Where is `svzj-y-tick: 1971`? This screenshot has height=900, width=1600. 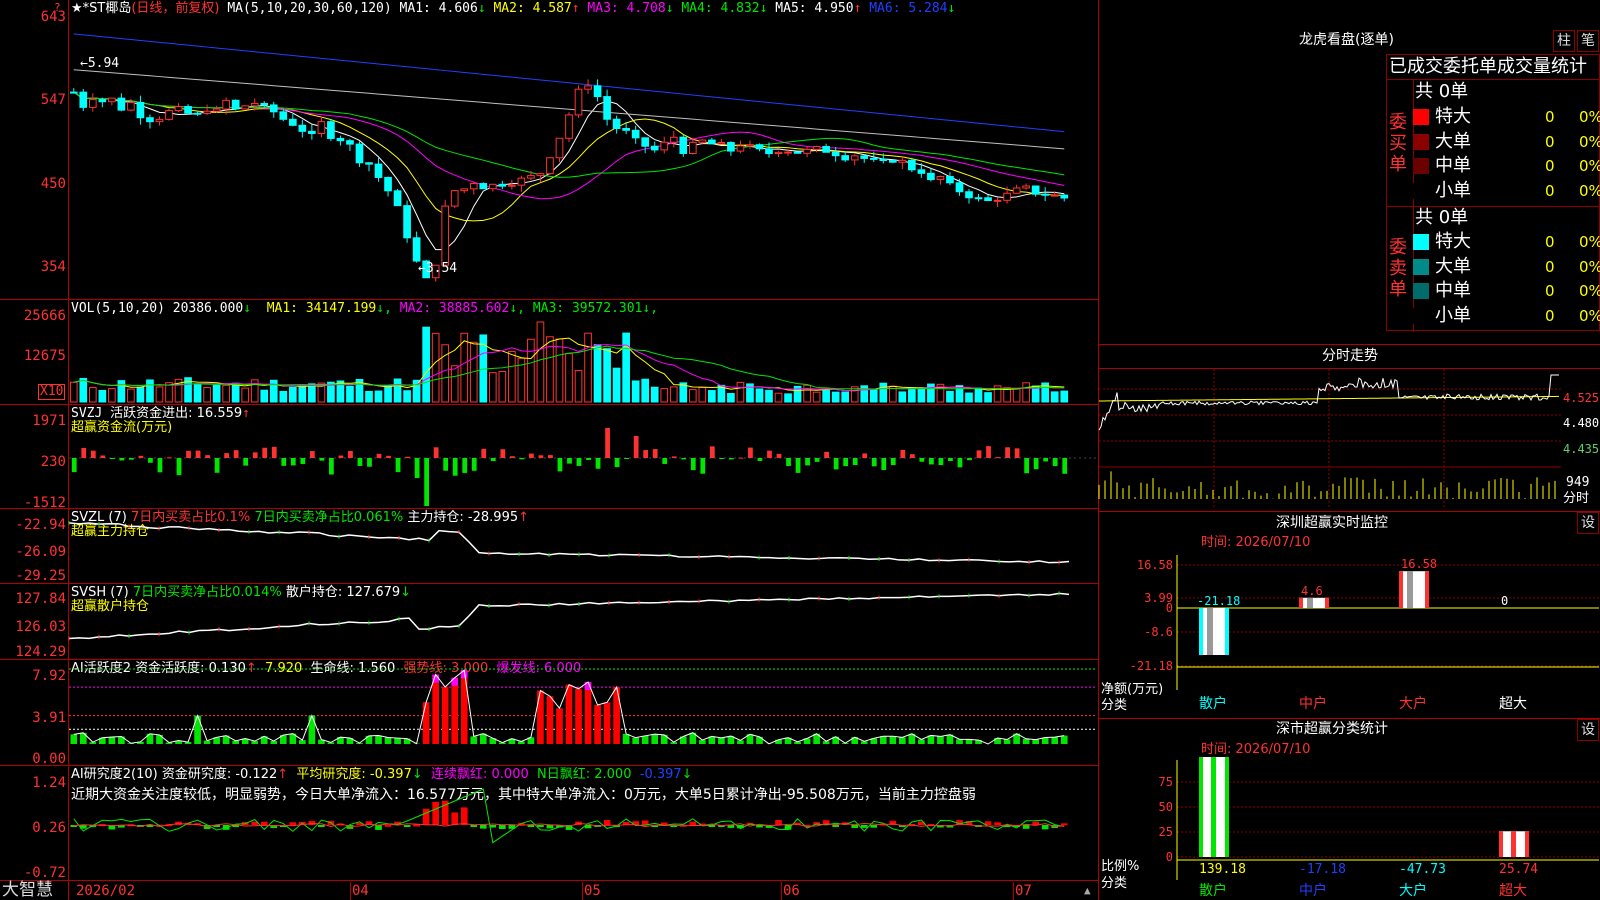 svzj-y-tick: 1971 is located at coordinates (49, 421).